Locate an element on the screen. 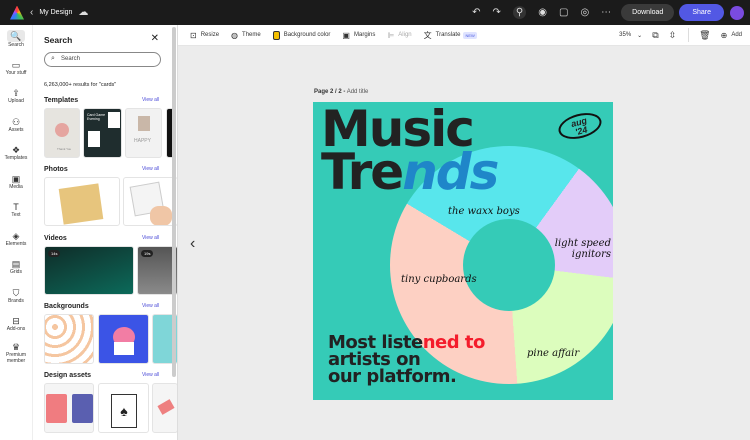 This screenshot has width=750, height=440. section-design-assets: Design assets is located at coordinates (68, 375).